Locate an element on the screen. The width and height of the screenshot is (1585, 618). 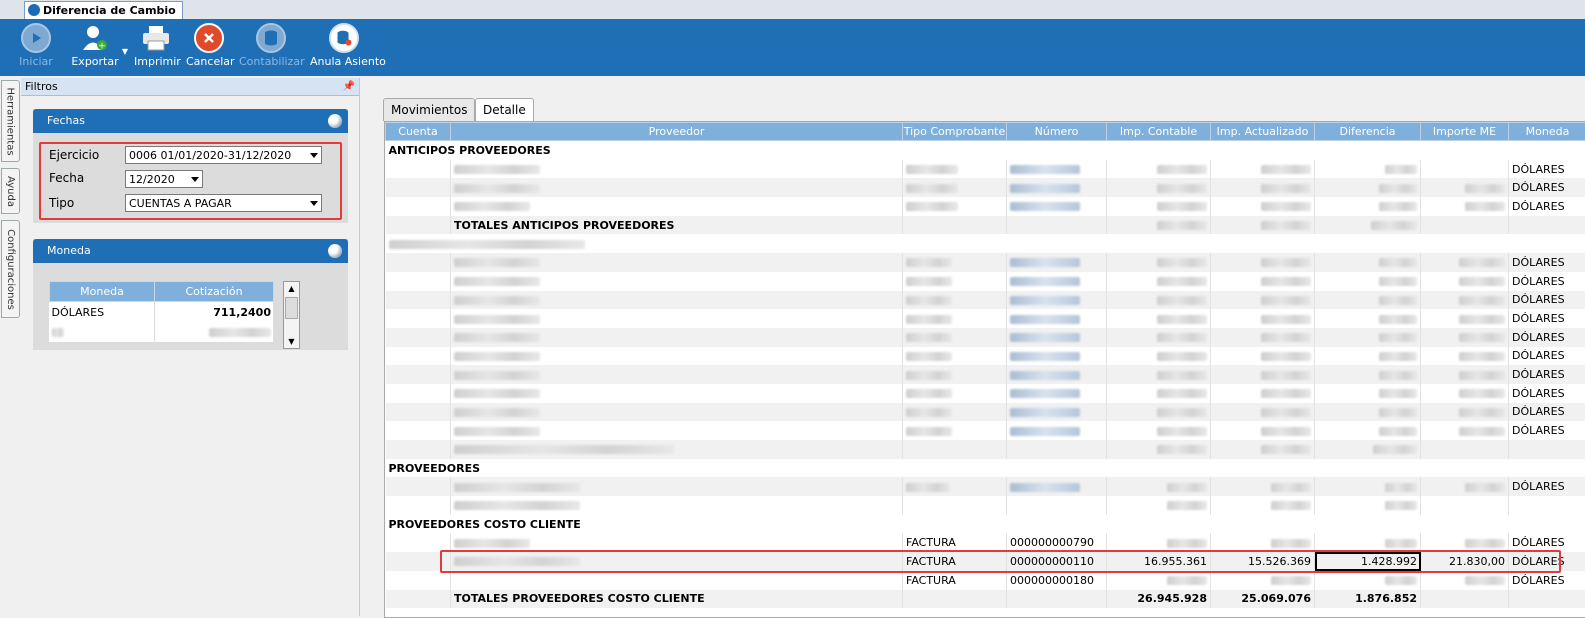
moneda-col-header: Moneda is located at coordinates (102, 292).